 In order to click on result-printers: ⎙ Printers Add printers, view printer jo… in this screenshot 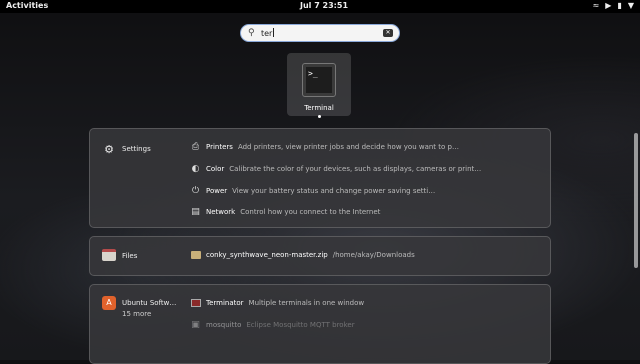, I will do `click(324, 146)`.